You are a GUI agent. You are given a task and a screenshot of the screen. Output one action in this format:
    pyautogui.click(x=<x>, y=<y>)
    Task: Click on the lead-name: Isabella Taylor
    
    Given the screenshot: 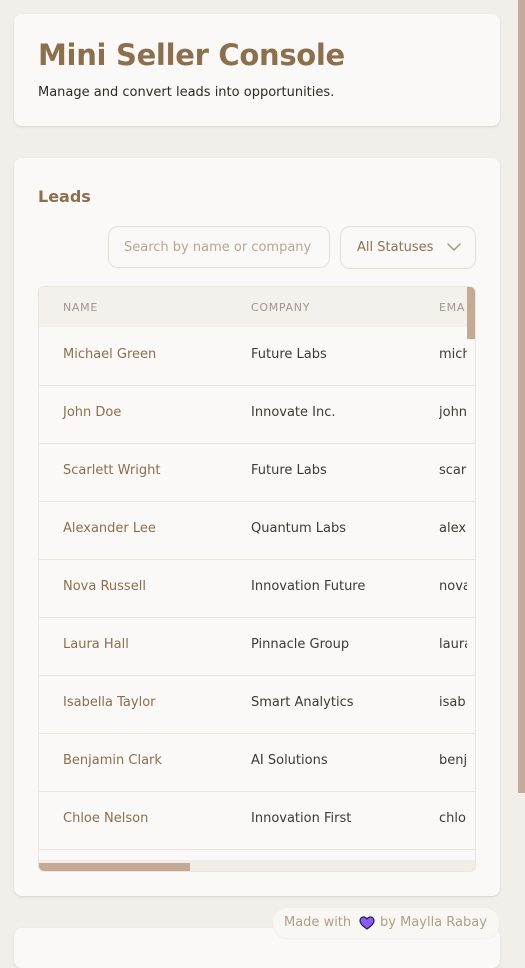 What is the action you would take?
    pyautogui.click(x=109, y=702)
    